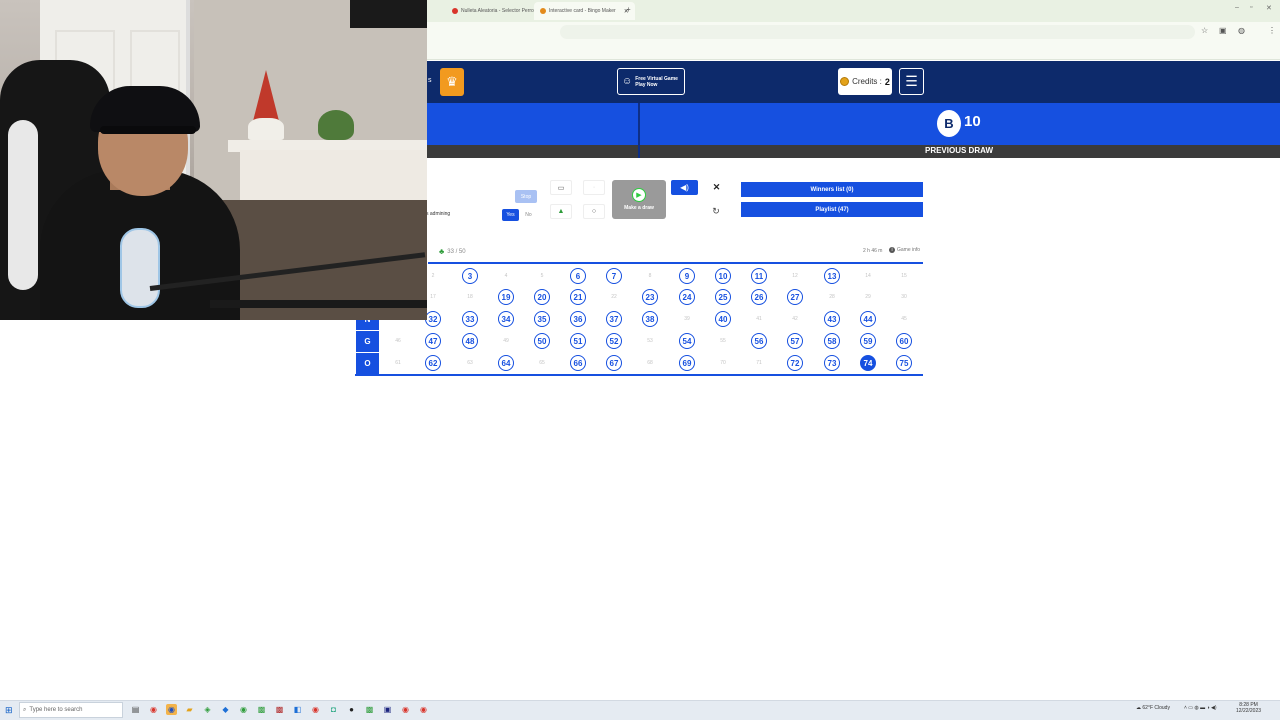 Image resolution: width=1280 pixels, height=720 pixels. Describe the element at coordinates (578, 319) in the screenshot. I see `bingo-number-called: 36` at that location.